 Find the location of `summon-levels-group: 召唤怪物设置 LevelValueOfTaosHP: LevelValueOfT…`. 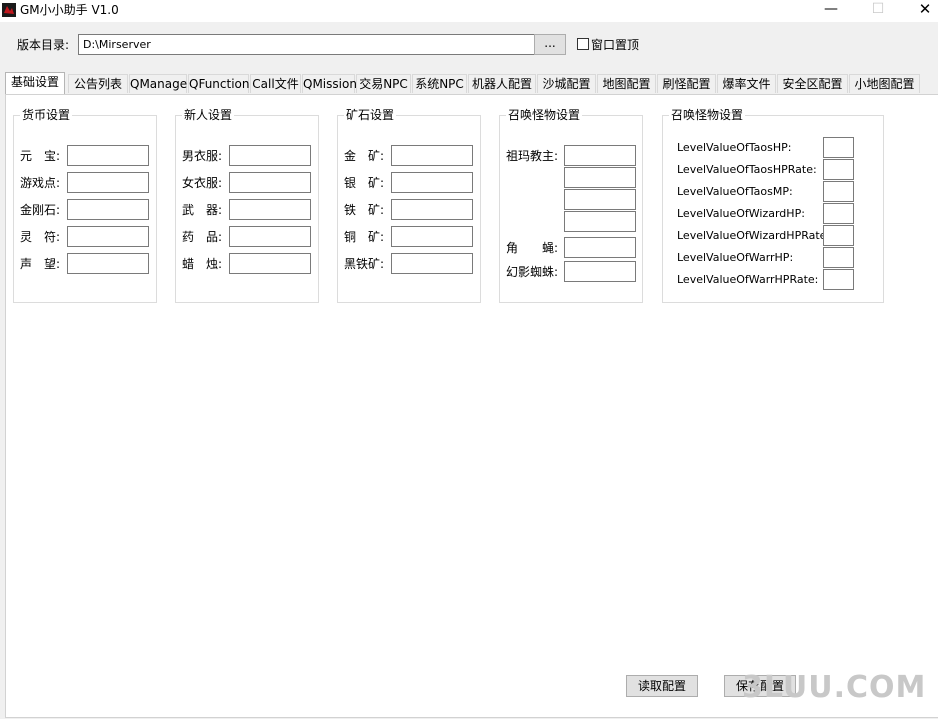

summon-levels-group: 召唤怪物设置 LevelValueOfTaosHP: LevelValueOfT… is located at coordinates (773, 205).